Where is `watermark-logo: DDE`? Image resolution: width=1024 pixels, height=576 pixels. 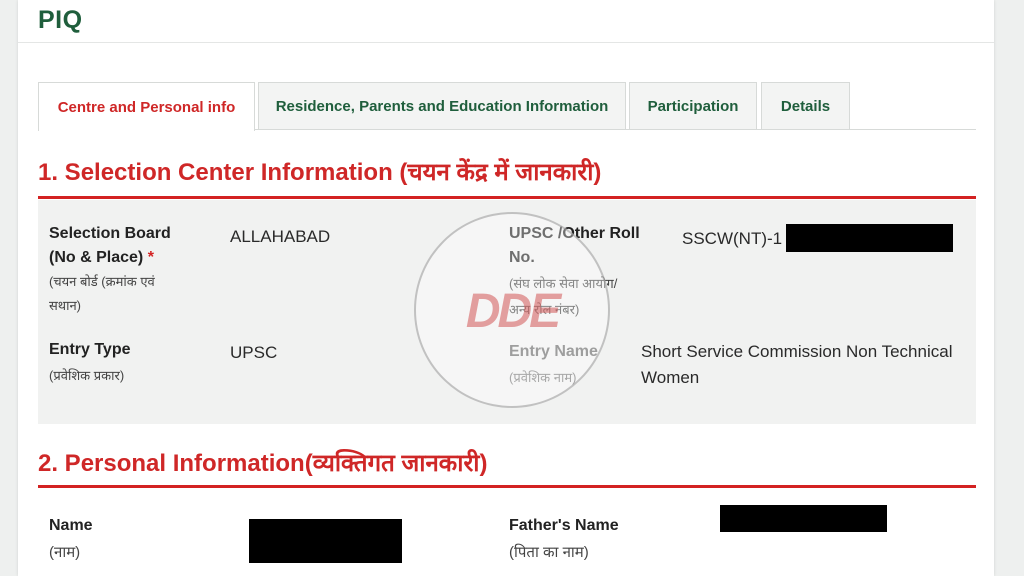
watermark-logo: DDE is located at coordinates (512, 310).